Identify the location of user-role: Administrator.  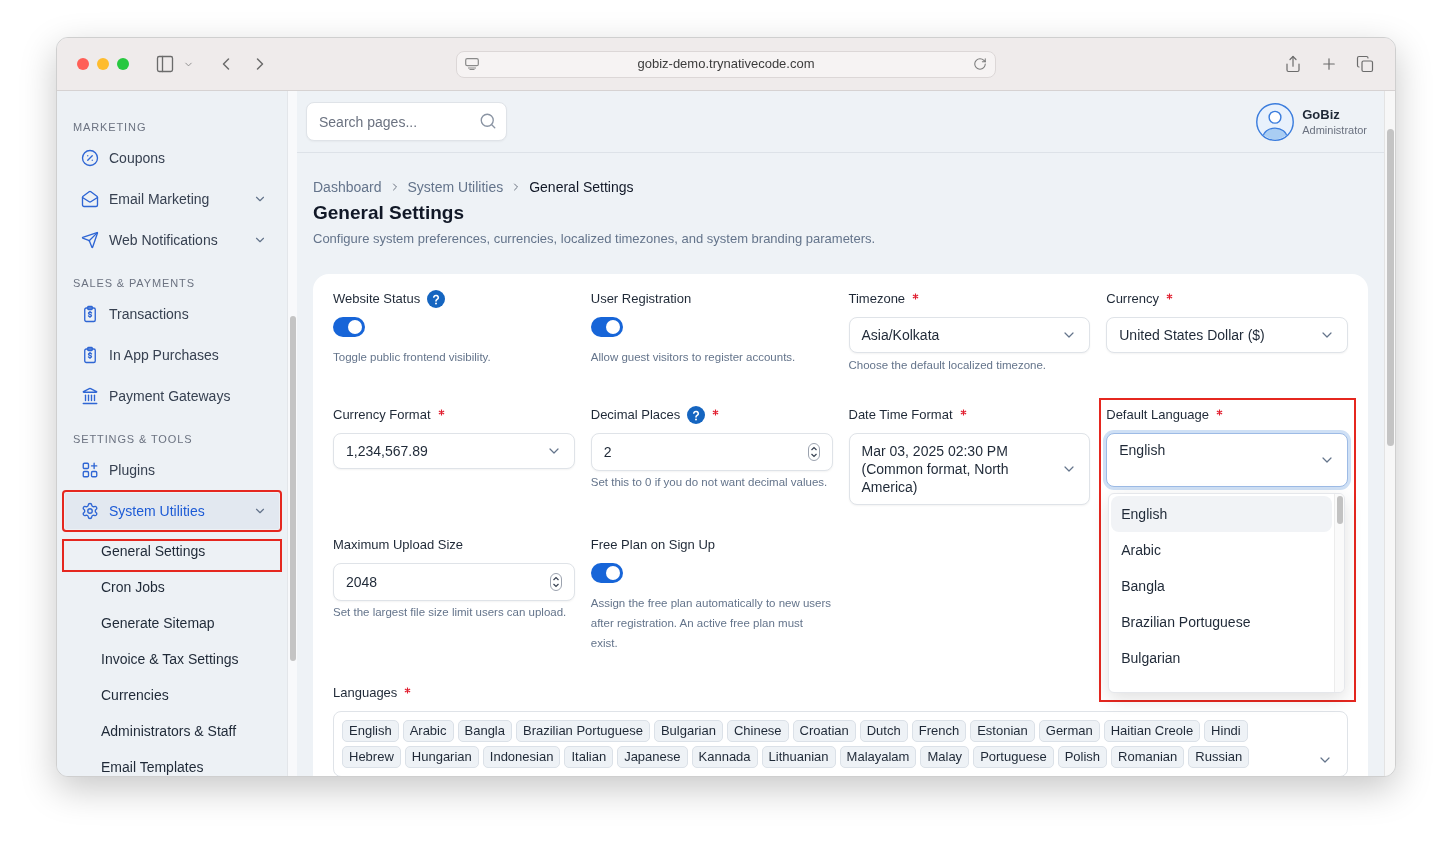
(1334, 130).